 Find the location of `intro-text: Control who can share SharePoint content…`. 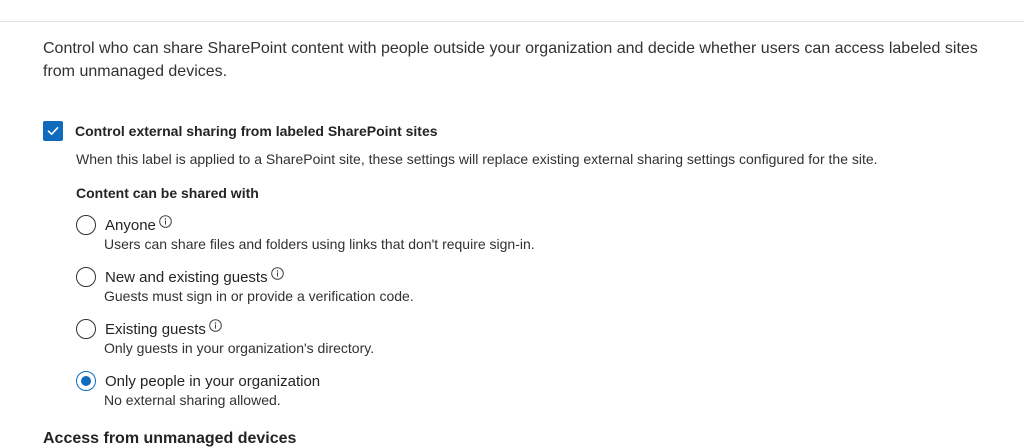

intro-text: Control who can share SharePoint content… is located at coordinates (510, 60).